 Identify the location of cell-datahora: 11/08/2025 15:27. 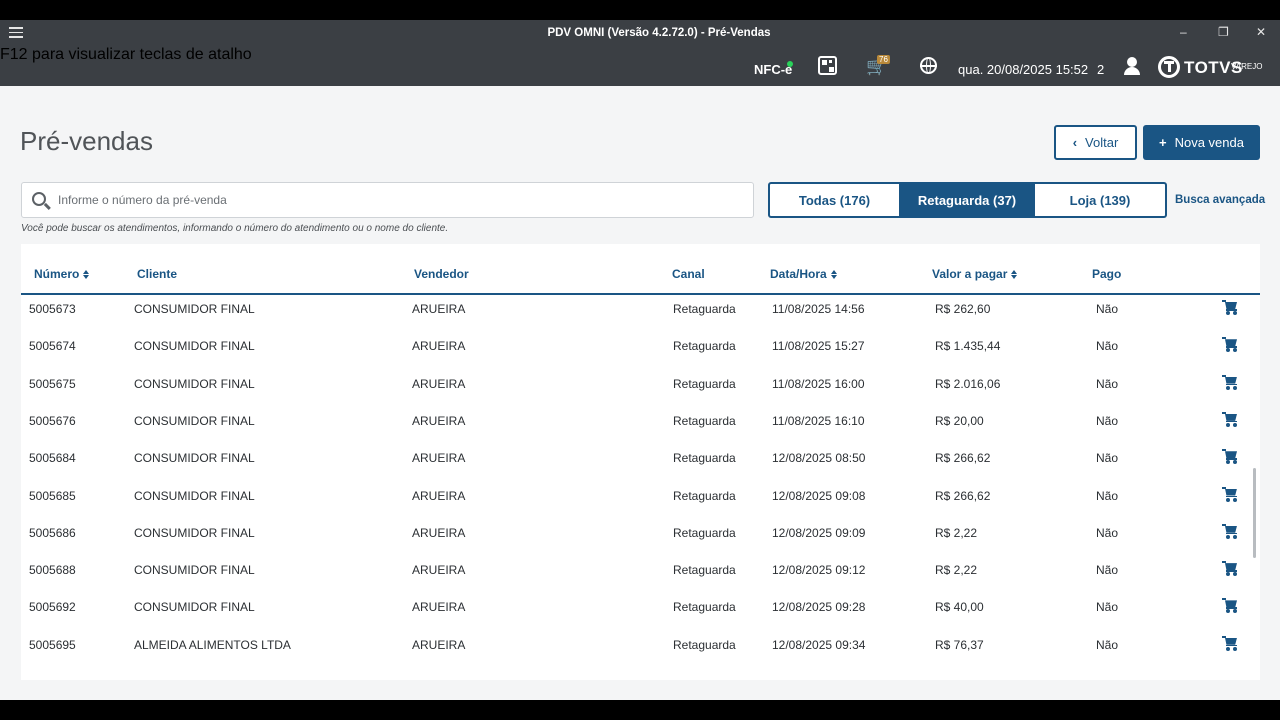
(818, 346).